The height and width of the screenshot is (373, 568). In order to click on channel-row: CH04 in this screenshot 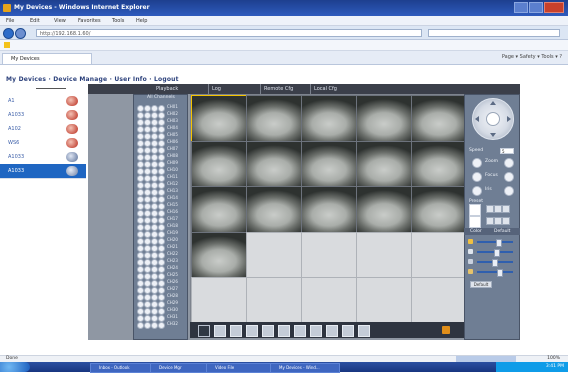, I will do `click(161, 129)`.